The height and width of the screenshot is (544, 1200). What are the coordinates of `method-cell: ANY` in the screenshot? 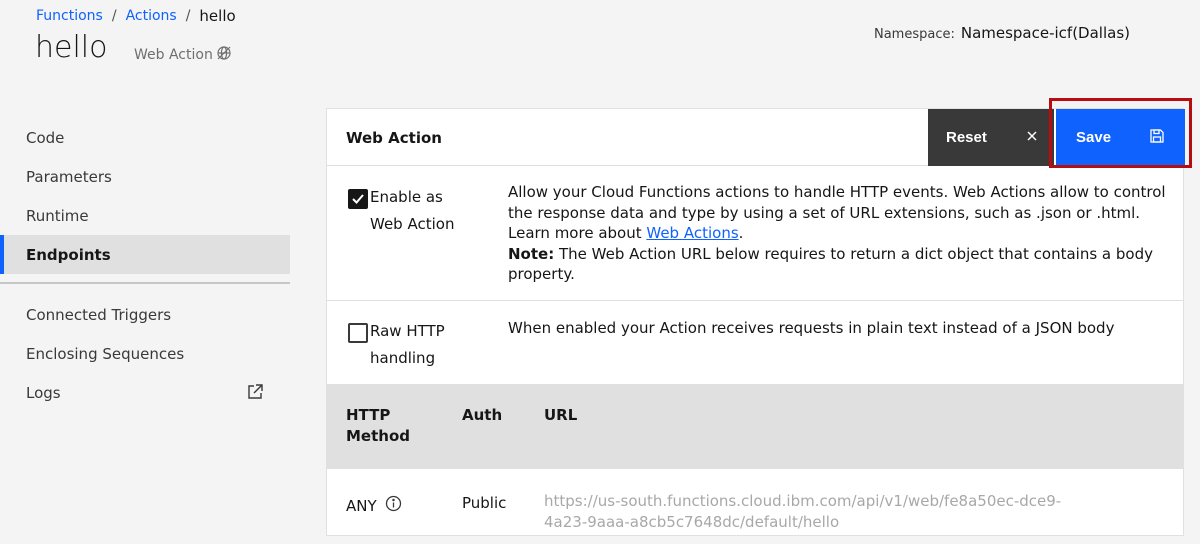 It's located at (374, 505).